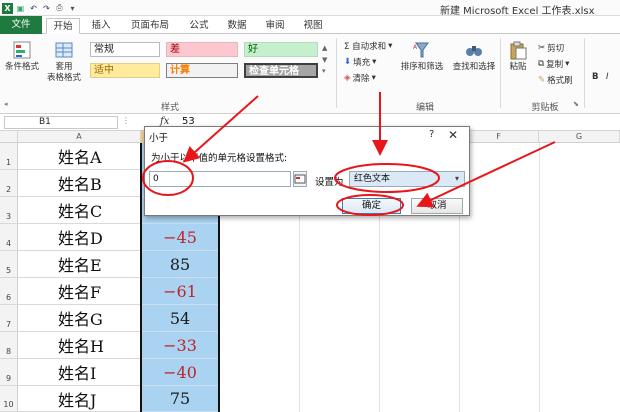  I want to click on window-title: 新建 Microsoft Excel 工作表.xlsx, so click(517, 11).